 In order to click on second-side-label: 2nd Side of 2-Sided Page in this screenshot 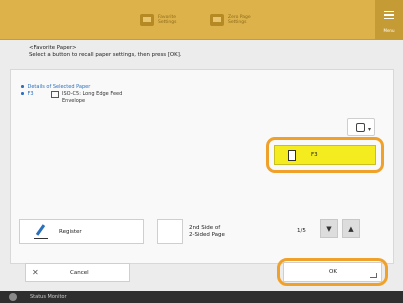, I will do `click(207, 231)`.